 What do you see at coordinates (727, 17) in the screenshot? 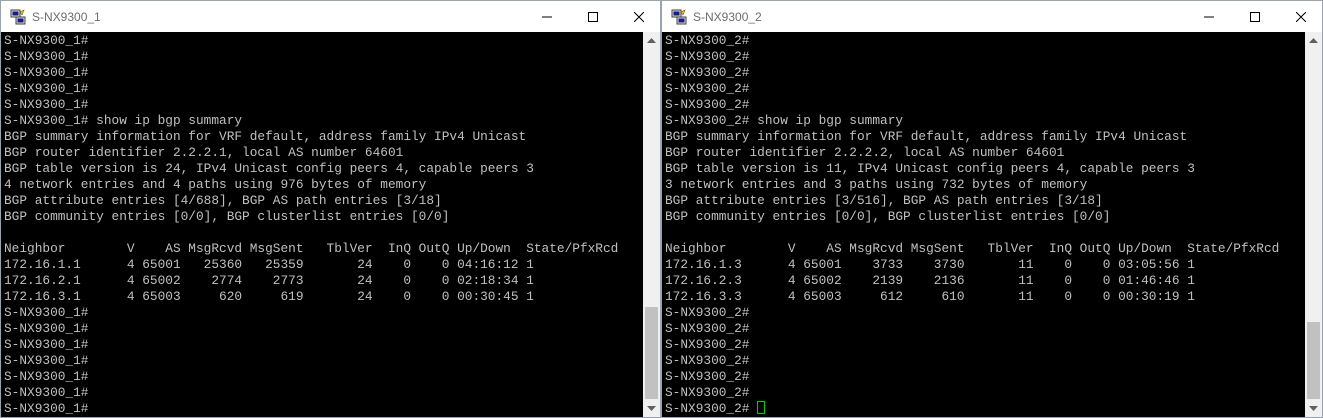
I see `window-title: S-NX9300_2` at bounding box center [727, 17].